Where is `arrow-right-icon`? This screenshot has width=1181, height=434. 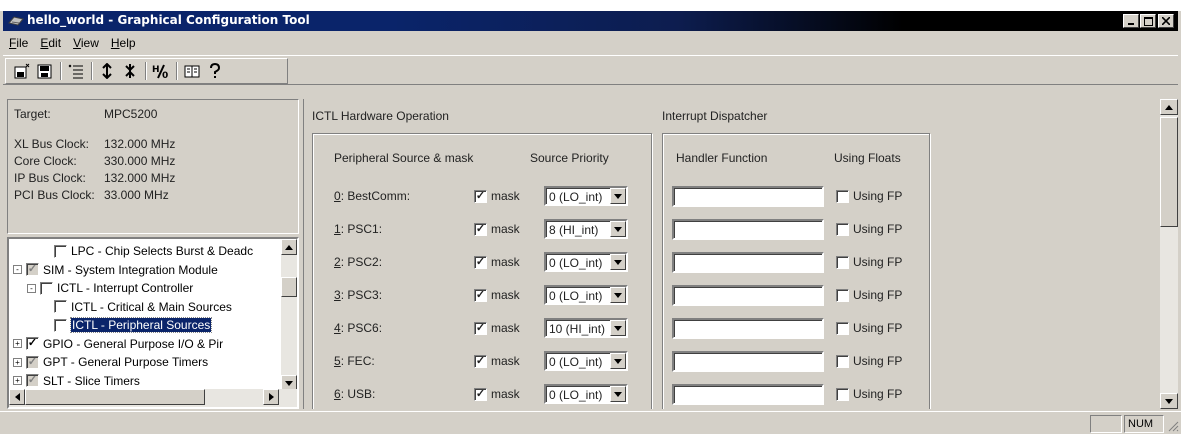 arrow-right-icon is located at coordinates (271, 397).